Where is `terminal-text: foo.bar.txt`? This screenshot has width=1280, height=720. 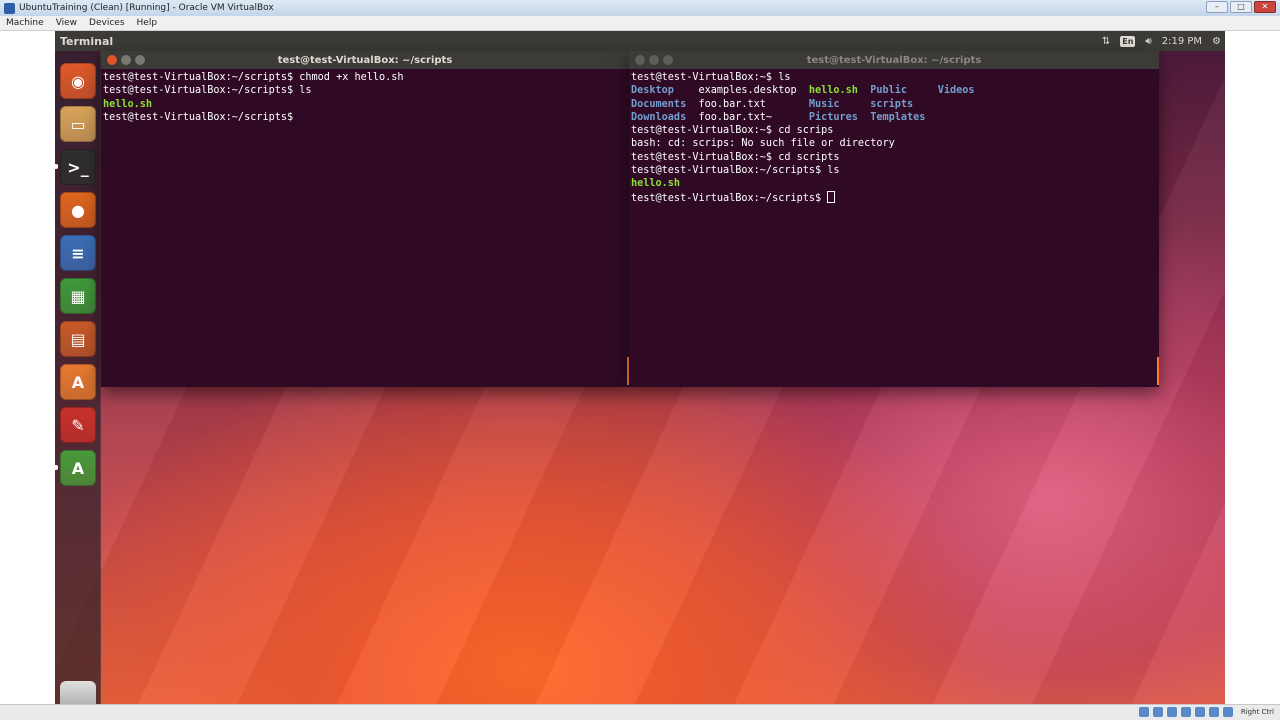
terminal-text: foo.bar.txt is located at coordinates (747, 104).